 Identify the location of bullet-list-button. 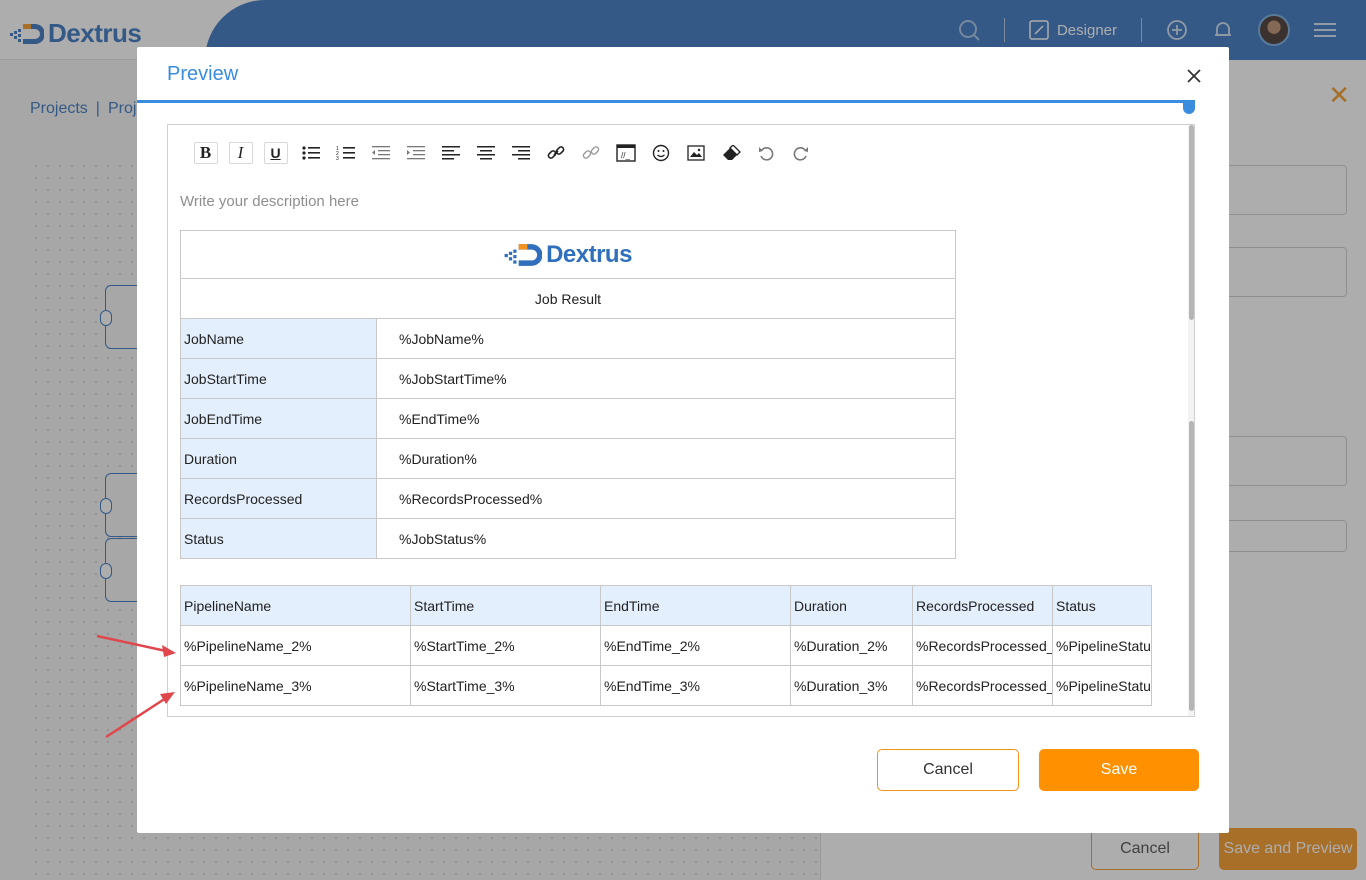
(310, 153).